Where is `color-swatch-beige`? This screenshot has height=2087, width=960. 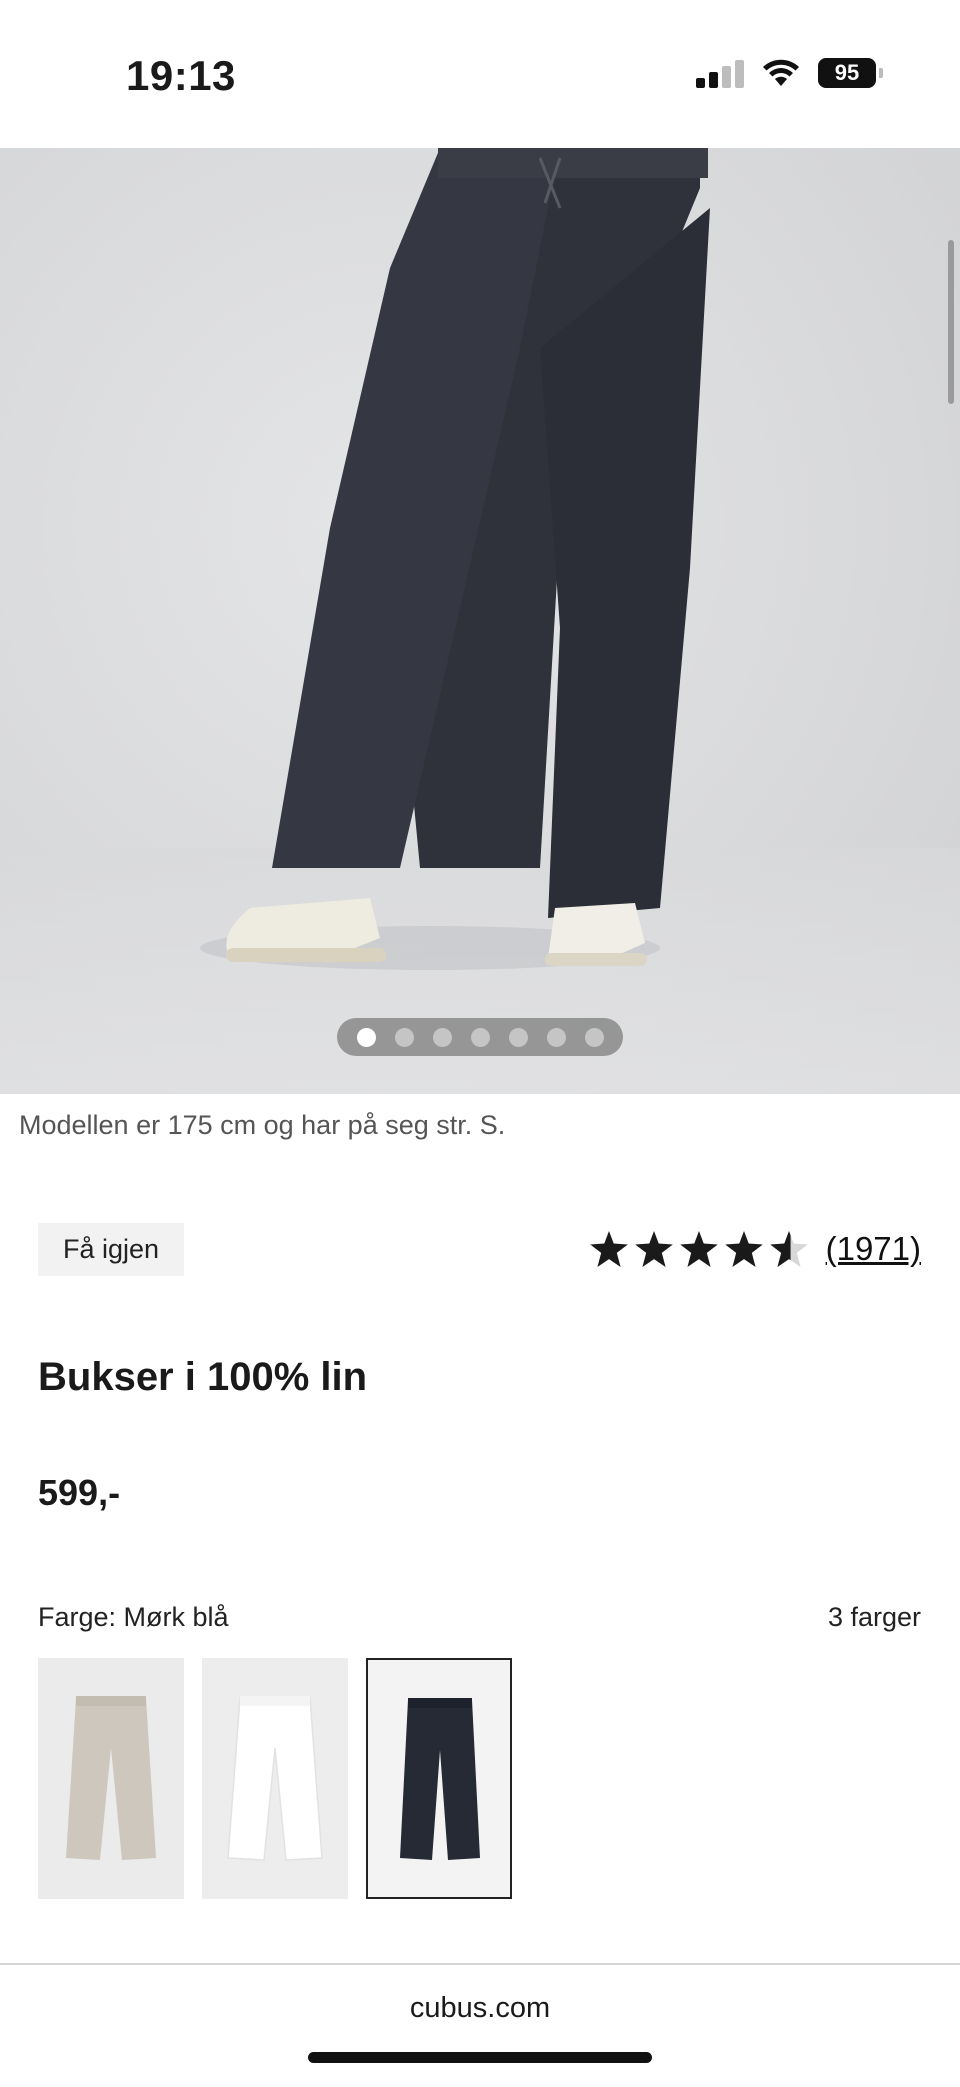
color-swatch-beige is located at coordinates (111, 1778).